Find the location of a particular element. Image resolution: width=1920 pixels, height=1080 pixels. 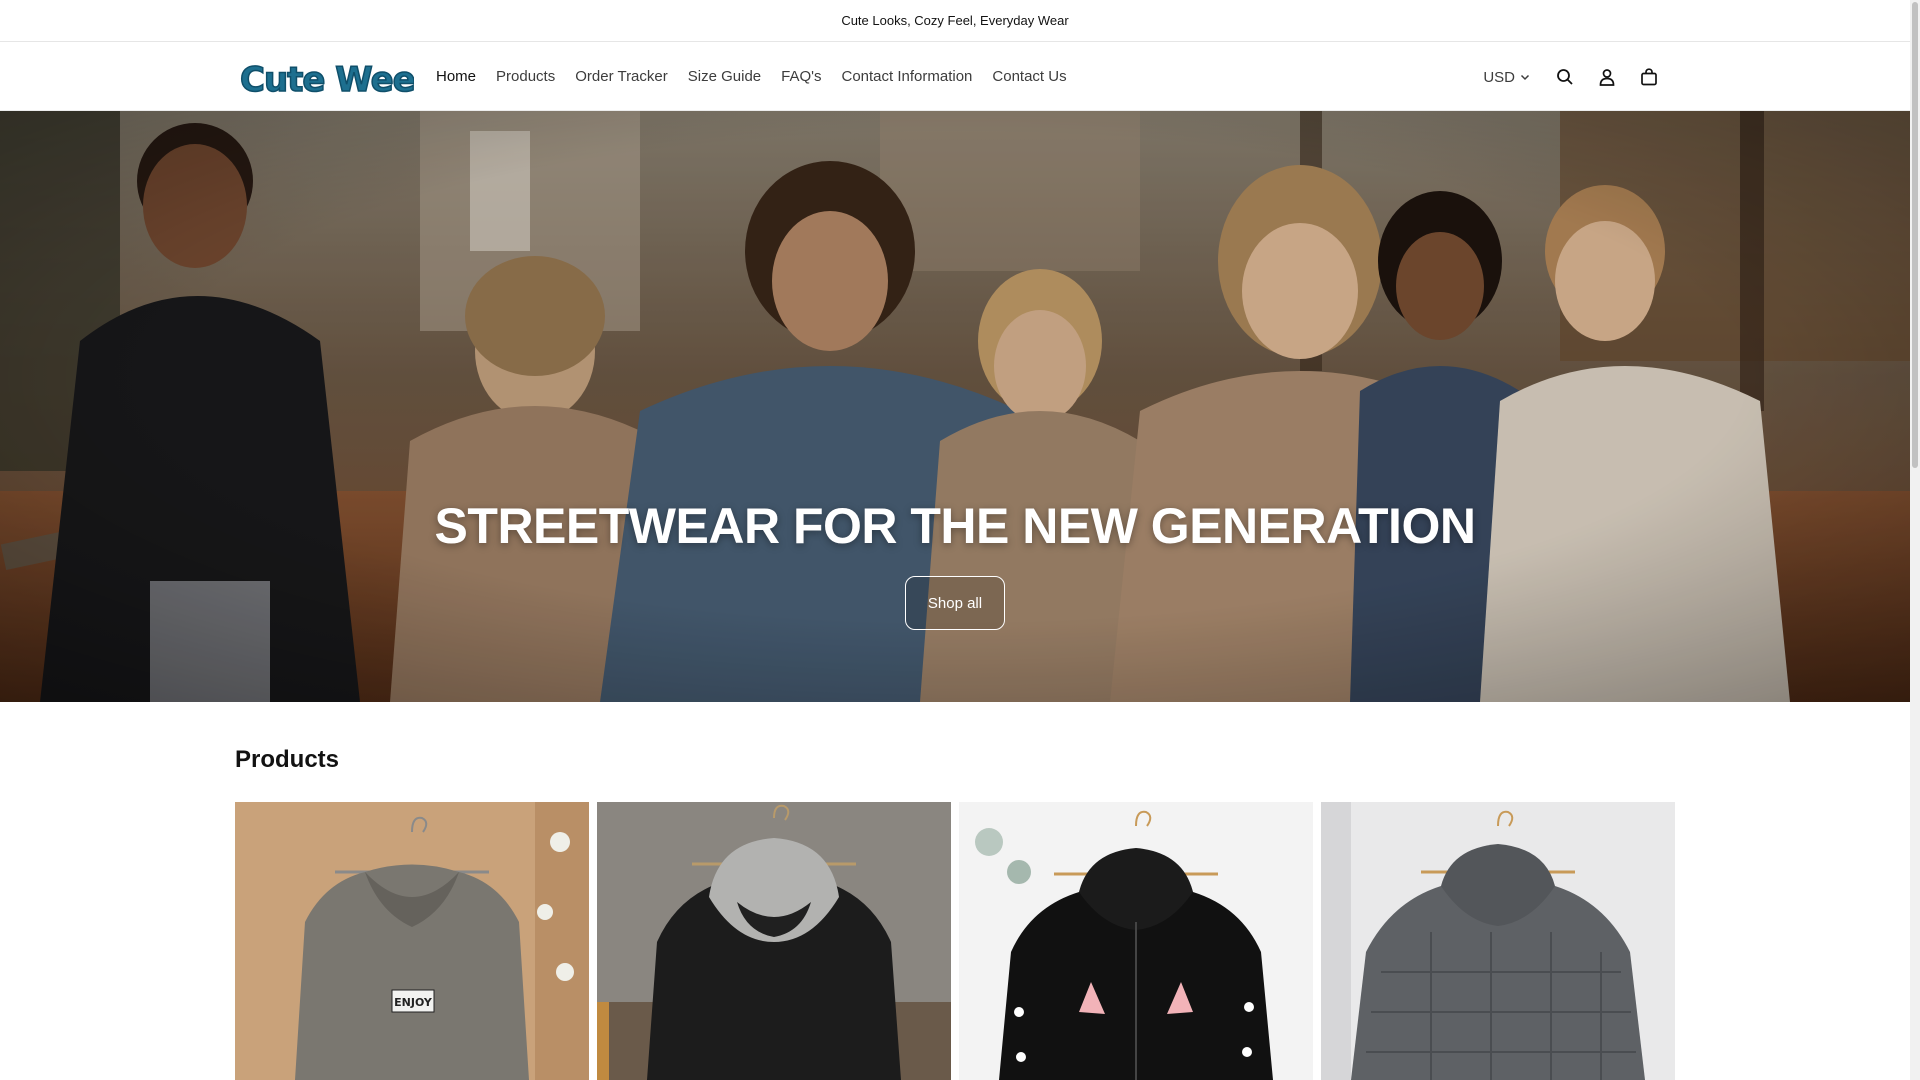

user-icon is located at coordinates (1607, 77).